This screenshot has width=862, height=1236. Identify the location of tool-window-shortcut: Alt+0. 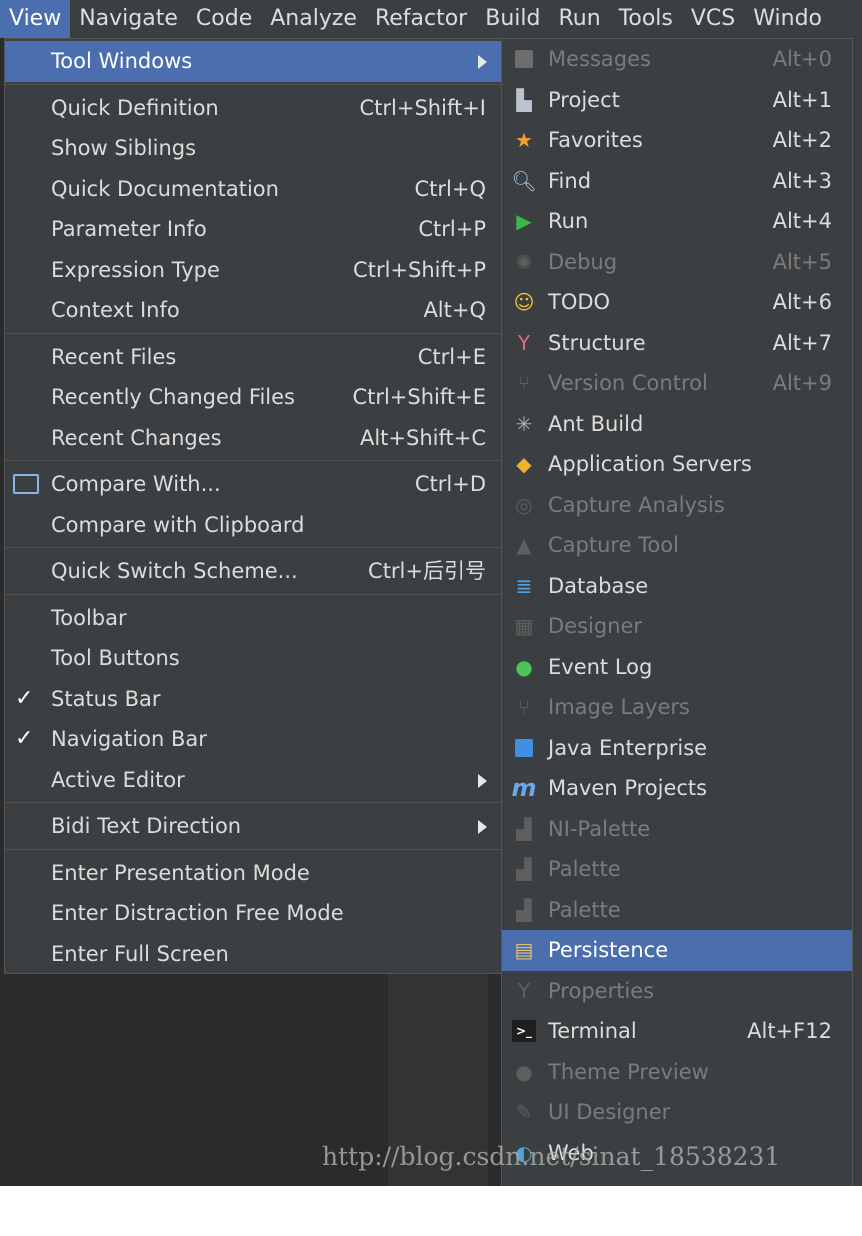
(802, 59).